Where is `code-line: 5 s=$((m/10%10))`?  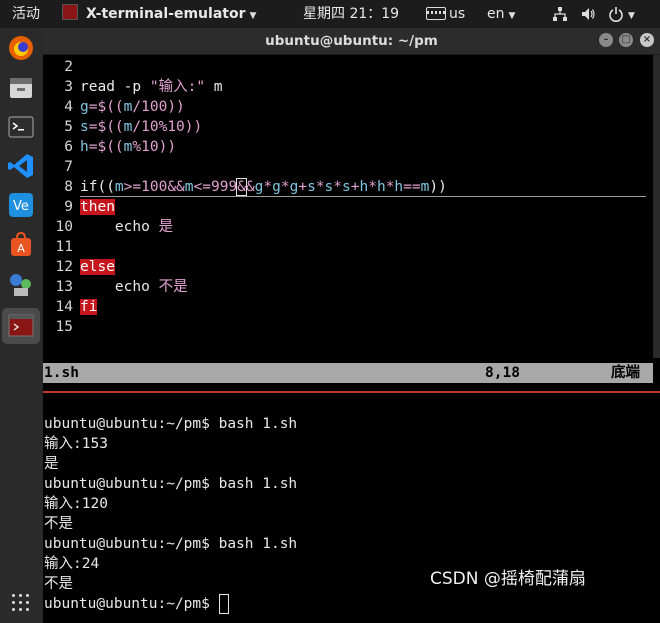
code-line: 5 s=$((m/10%10)) is located at coordinates (133, 127).